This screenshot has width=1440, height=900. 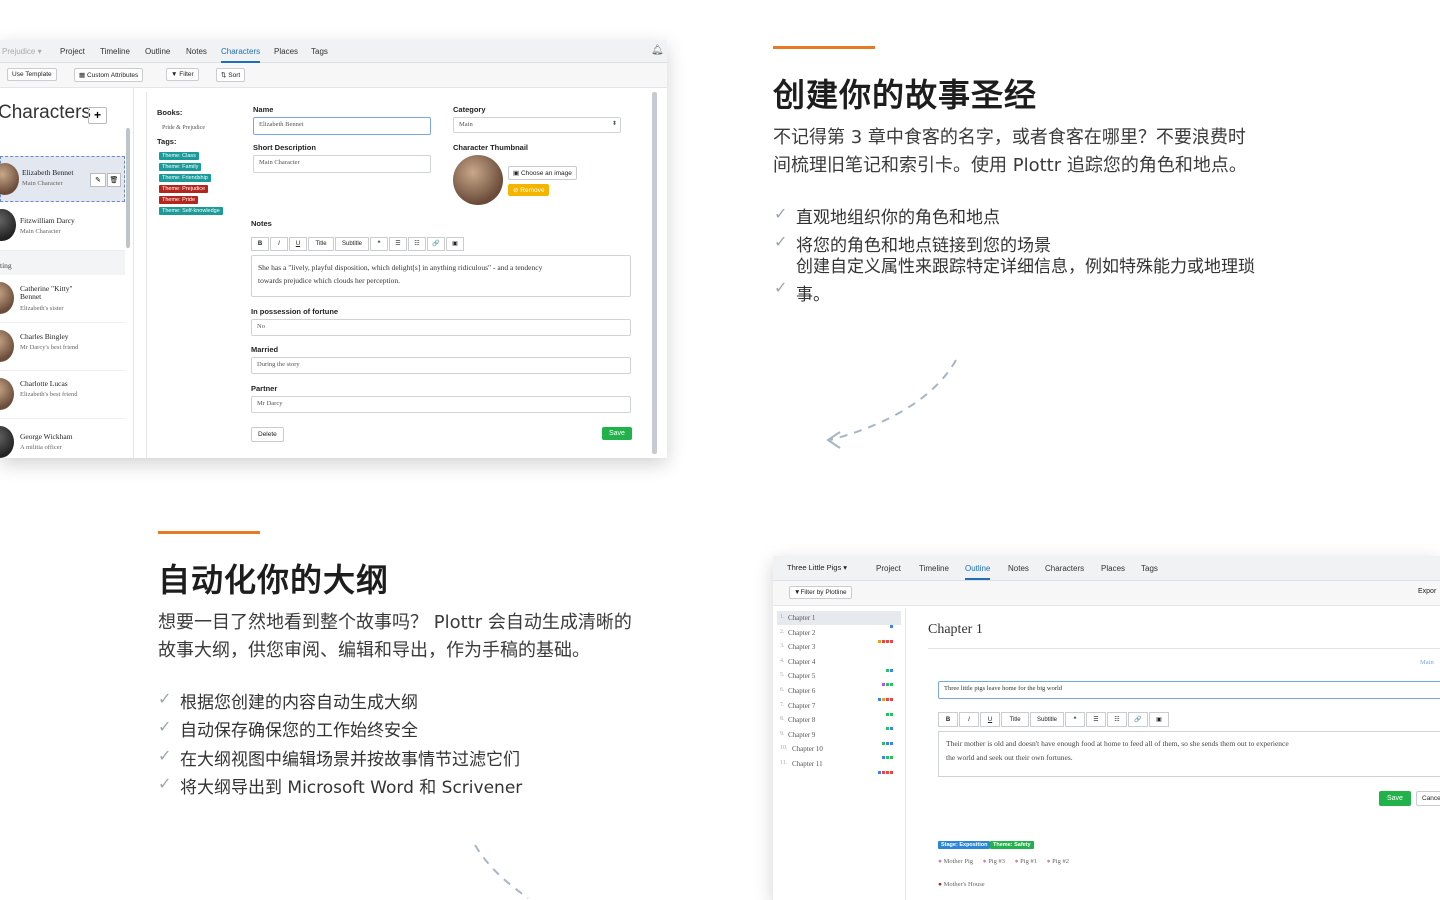 I want to click on character-chip: Mother Pig, so click(x=958, y=861).